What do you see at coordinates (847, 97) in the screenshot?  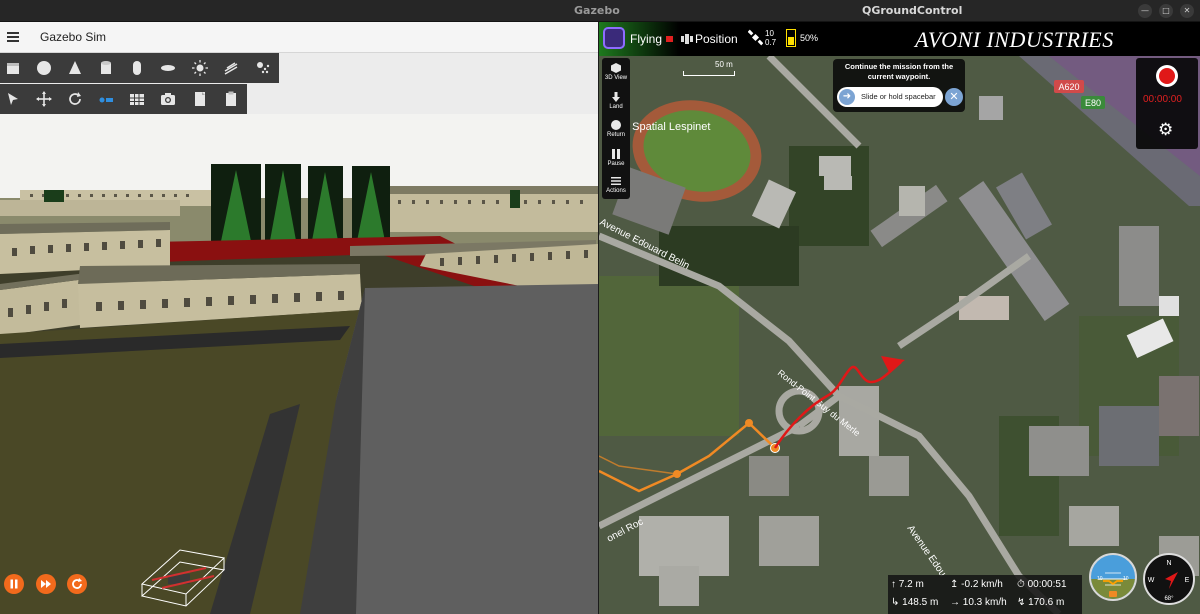 I see `slider-arrow-icon: ➜` at bounding box center [847, 97].